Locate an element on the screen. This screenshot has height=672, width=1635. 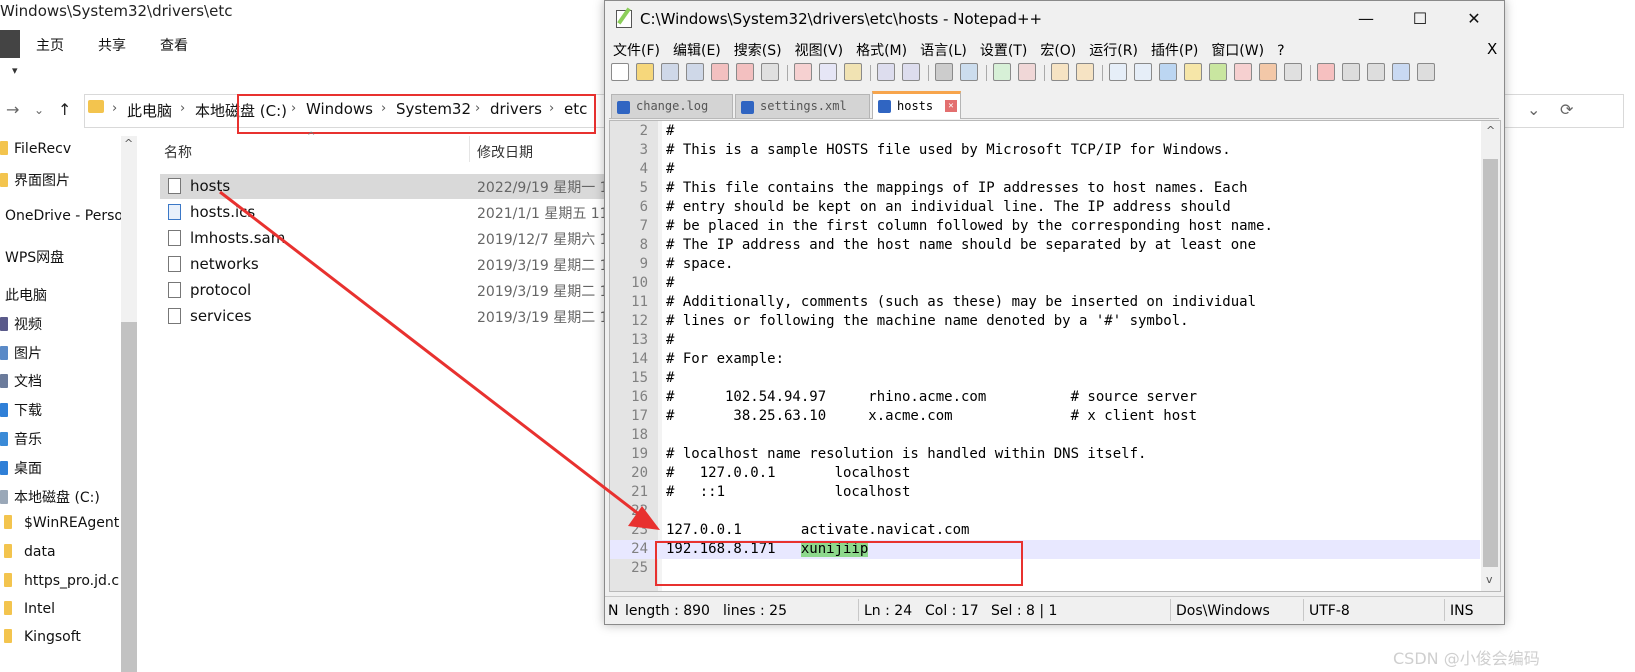
close-file-icon is located at coordinates (720, 72).